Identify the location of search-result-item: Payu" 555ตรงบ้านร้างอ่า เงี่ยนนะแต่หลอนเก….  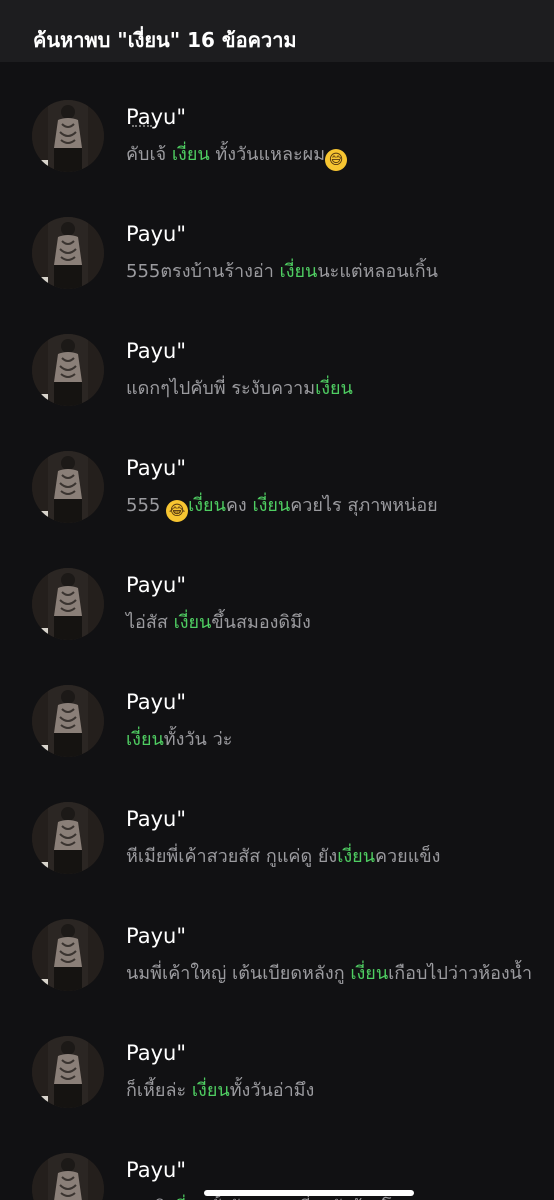
(277, 237).